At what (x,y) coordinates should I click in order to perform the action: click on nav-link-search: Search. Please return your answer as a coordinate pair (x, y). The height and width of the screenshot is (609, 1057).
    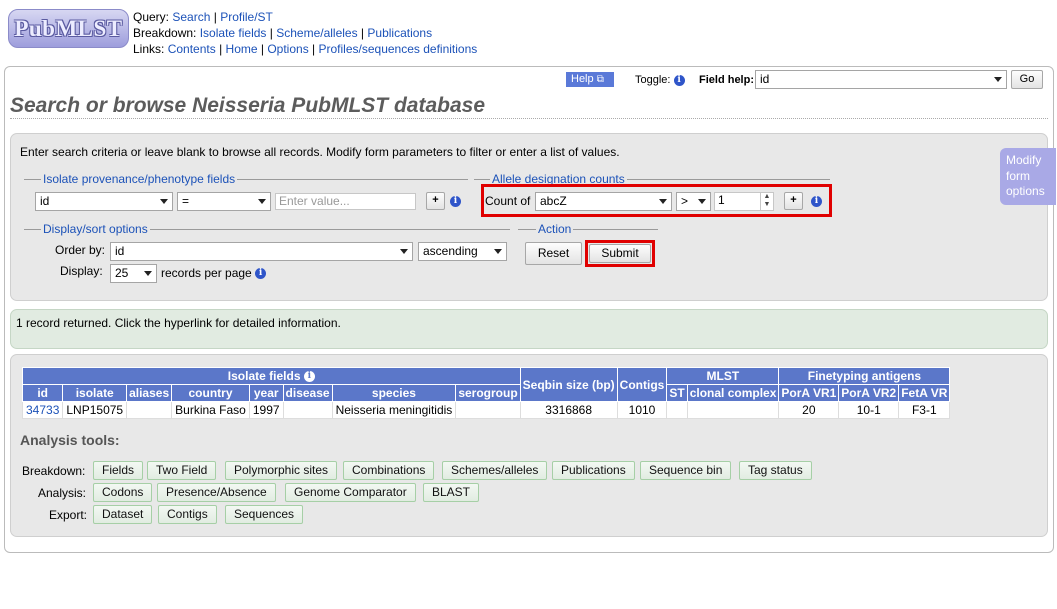
    Looking at the image, I should click on (191, 17).